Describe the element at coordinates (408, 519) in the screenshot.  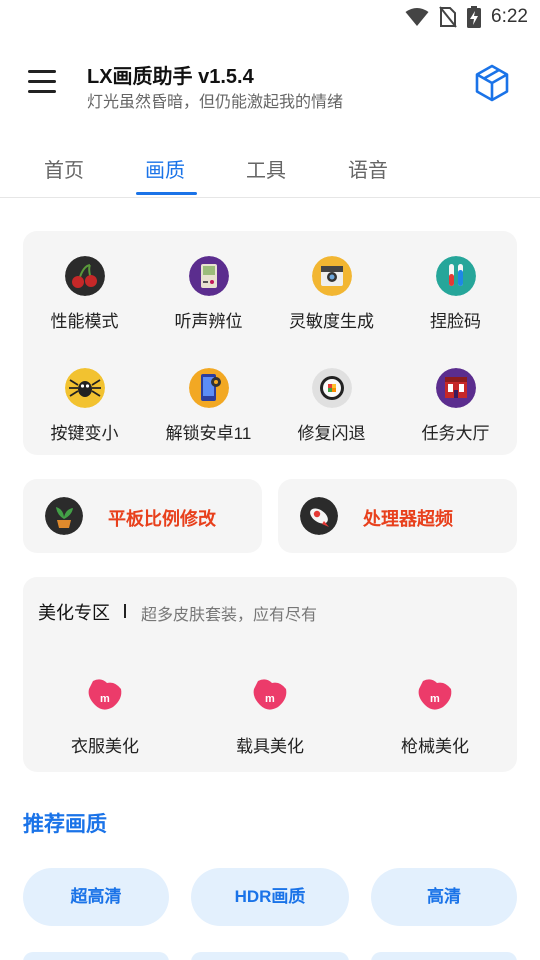
I see `quick-action-label: 处理器超频` at that location.